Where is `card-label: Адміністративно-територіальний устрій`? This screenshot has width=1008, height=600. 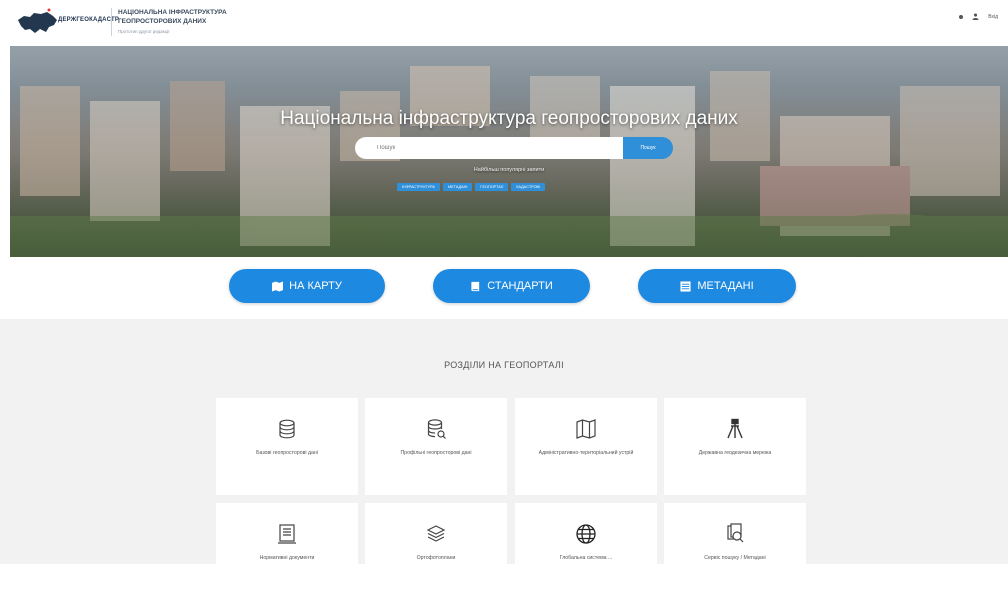
card-label: Адміністративно-територіальний устрій is located at coordinates (586, 453).